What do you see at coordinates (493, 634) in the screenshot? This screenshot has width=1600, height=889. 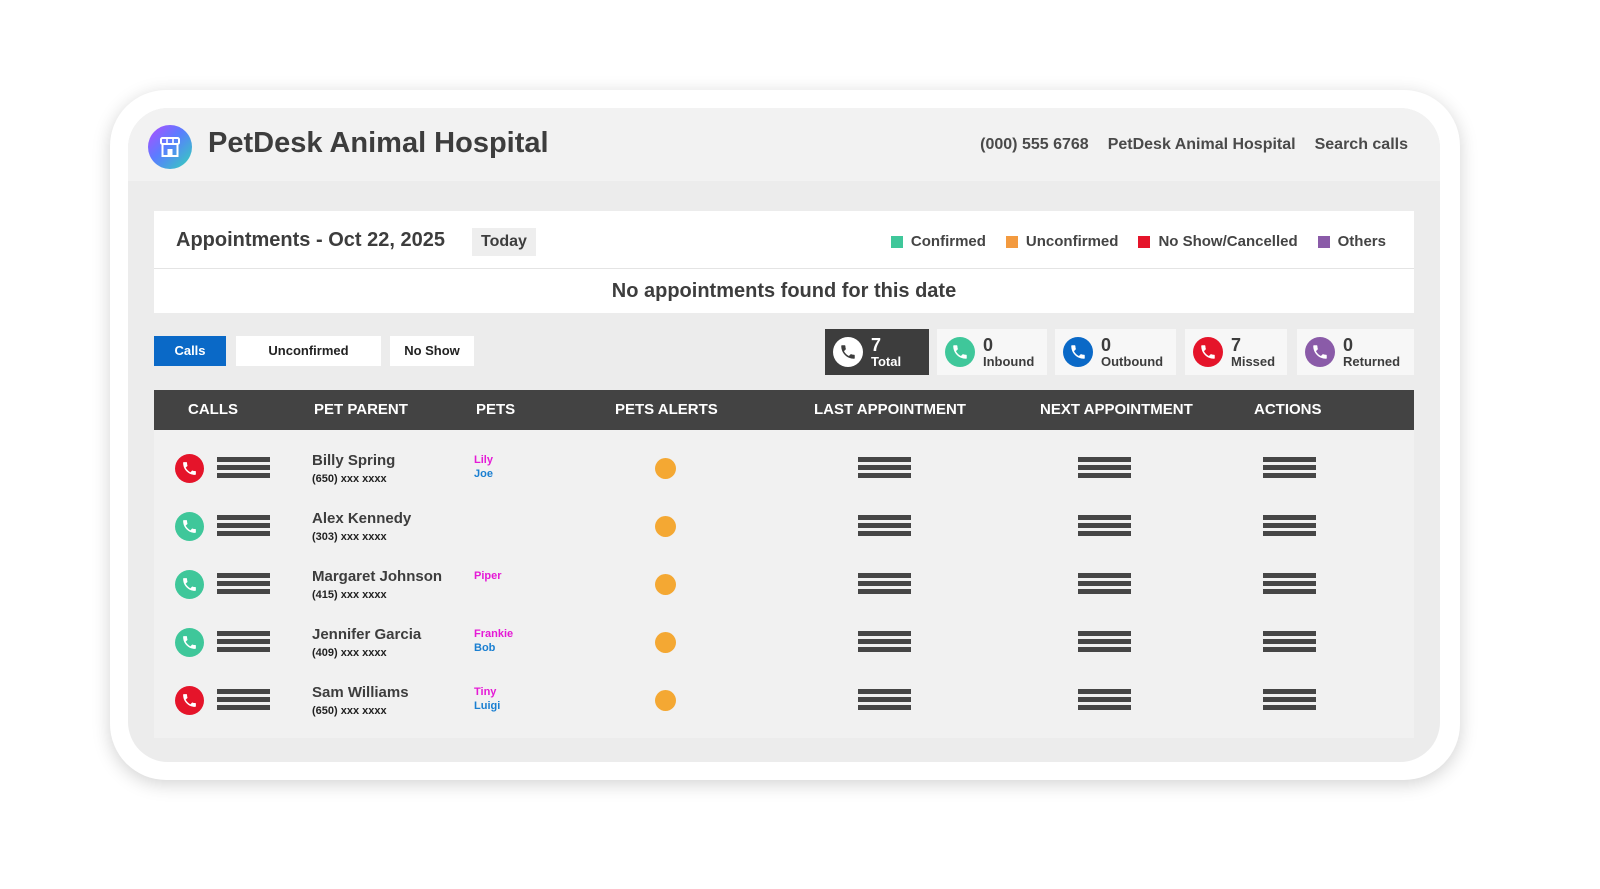 I see `pet-name: Frankie` at bounding box center [493, 634].